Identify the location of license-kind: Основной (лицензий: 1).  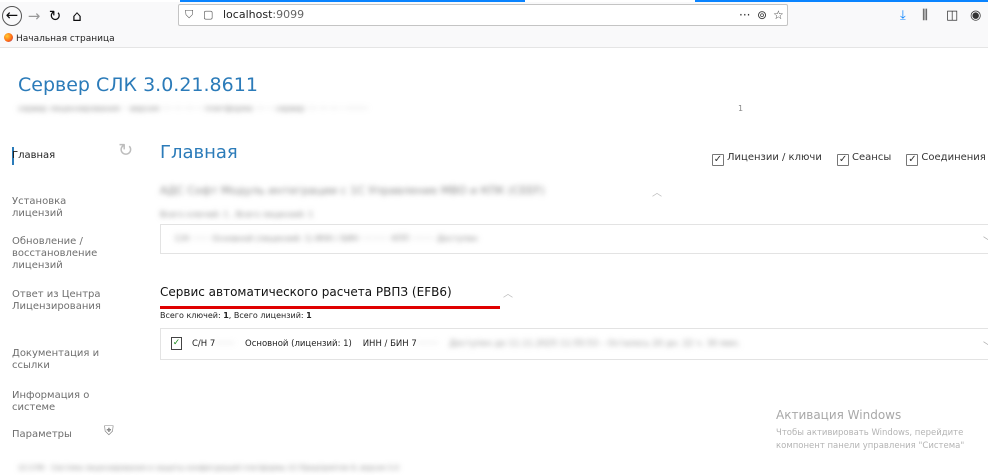
(298, 344).